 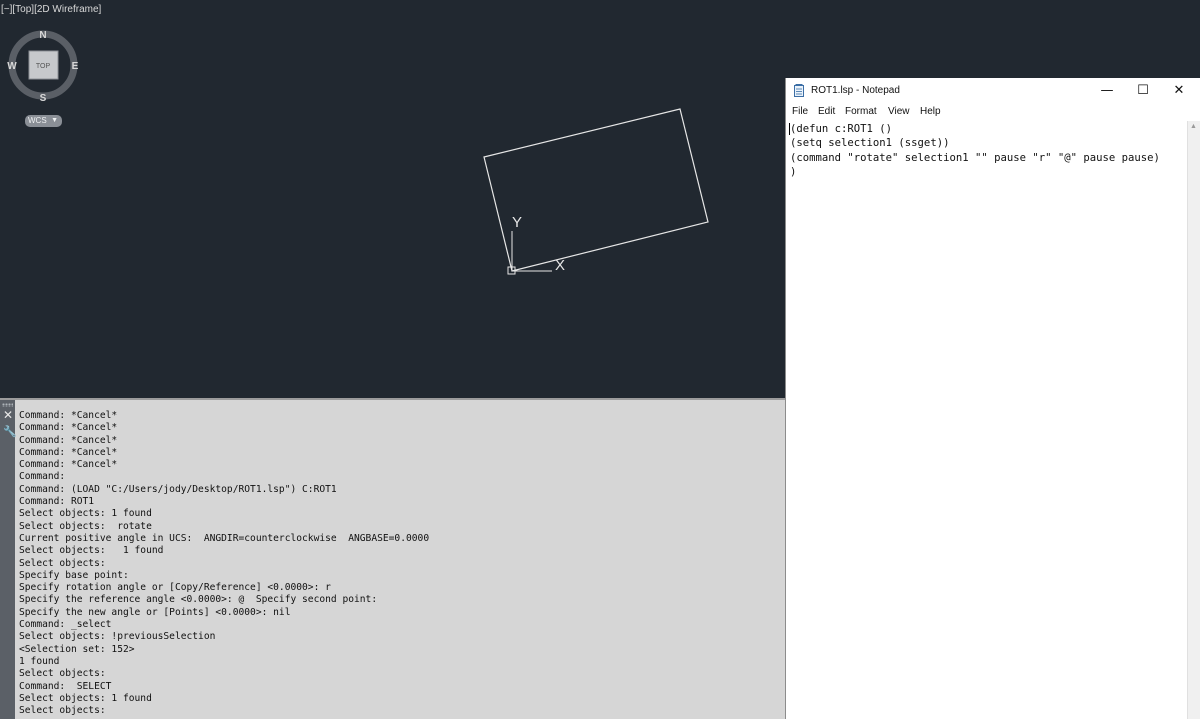 I want to click on scroll-up-icon: ▲, so click(x=1193, y=126).